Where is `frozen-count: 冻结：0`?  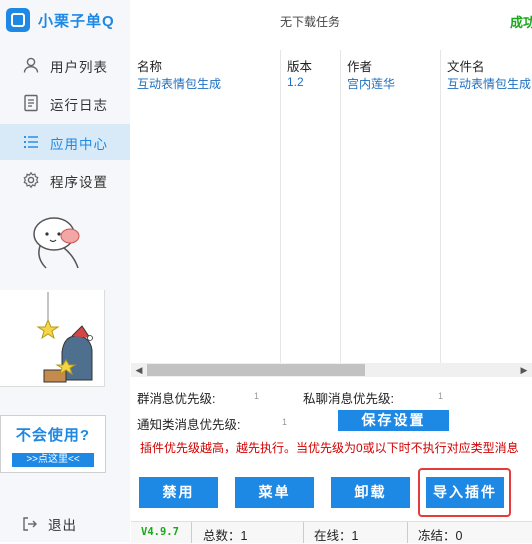
frozen-count: 冻结：0 is located at coordinates (440, 536).